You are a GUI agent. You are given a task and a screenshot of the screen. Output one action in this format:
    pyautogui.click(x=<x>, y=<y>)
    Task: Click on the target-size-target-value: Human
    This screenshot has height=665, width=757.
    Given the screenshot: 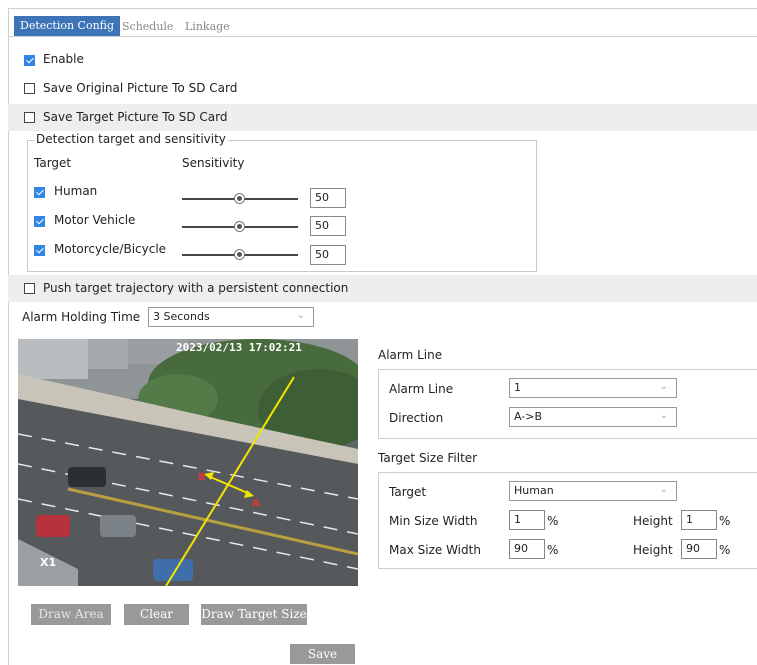 What is the action you would take?
    pyautogui.click(x=534, y=490)
    